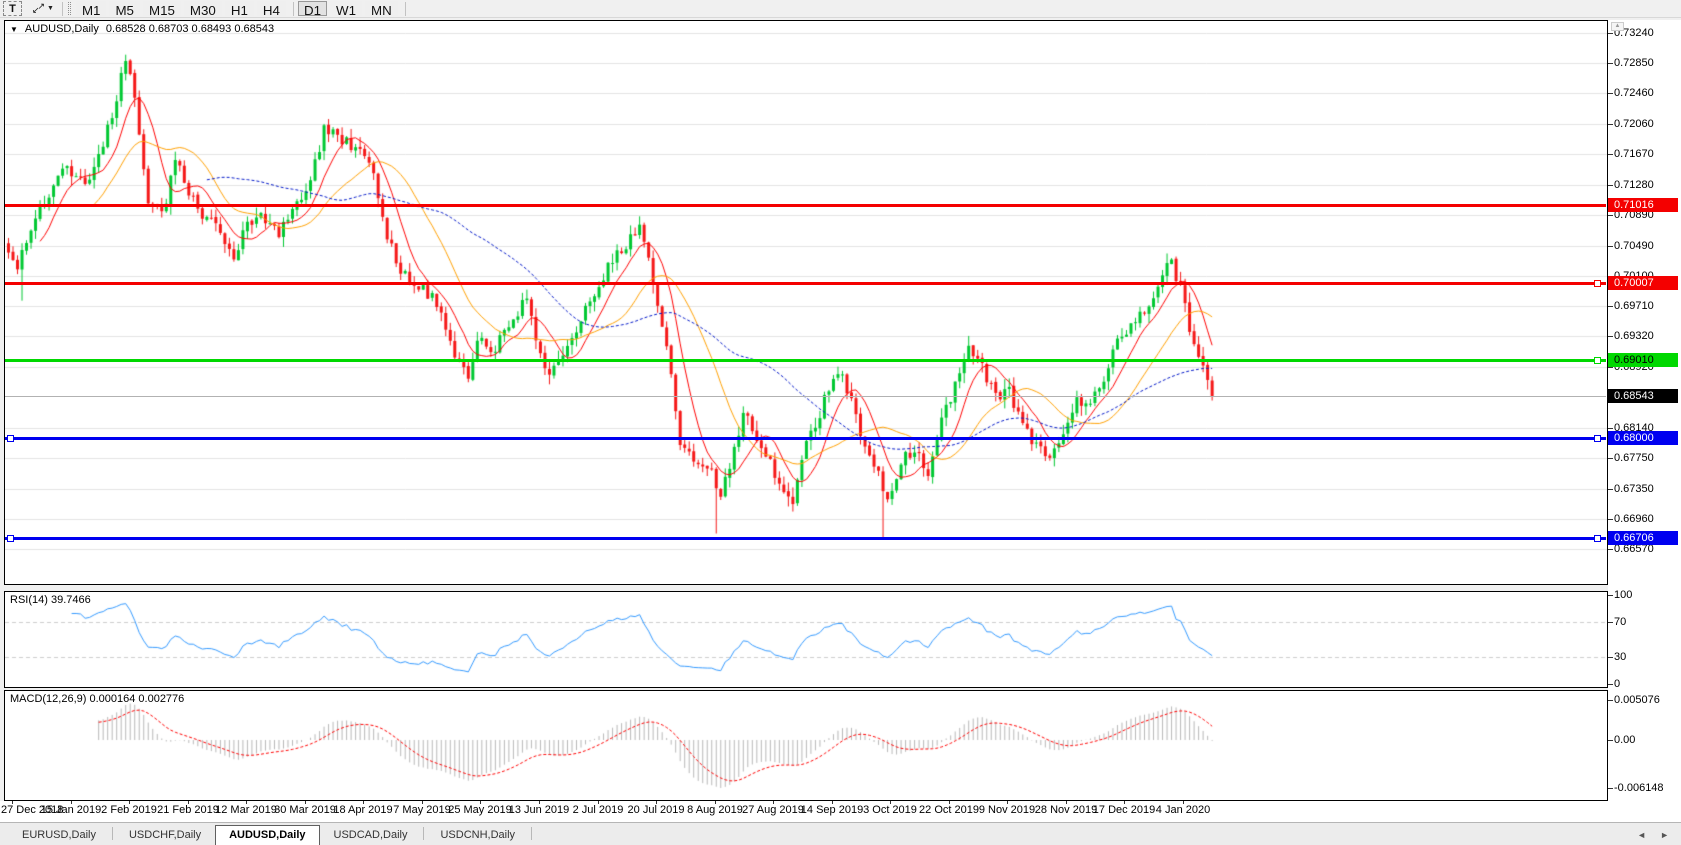 The height and width of the screenshot is (845, 1681). I want to click on price-axis-label: 0.69320, so click(1634, 336).